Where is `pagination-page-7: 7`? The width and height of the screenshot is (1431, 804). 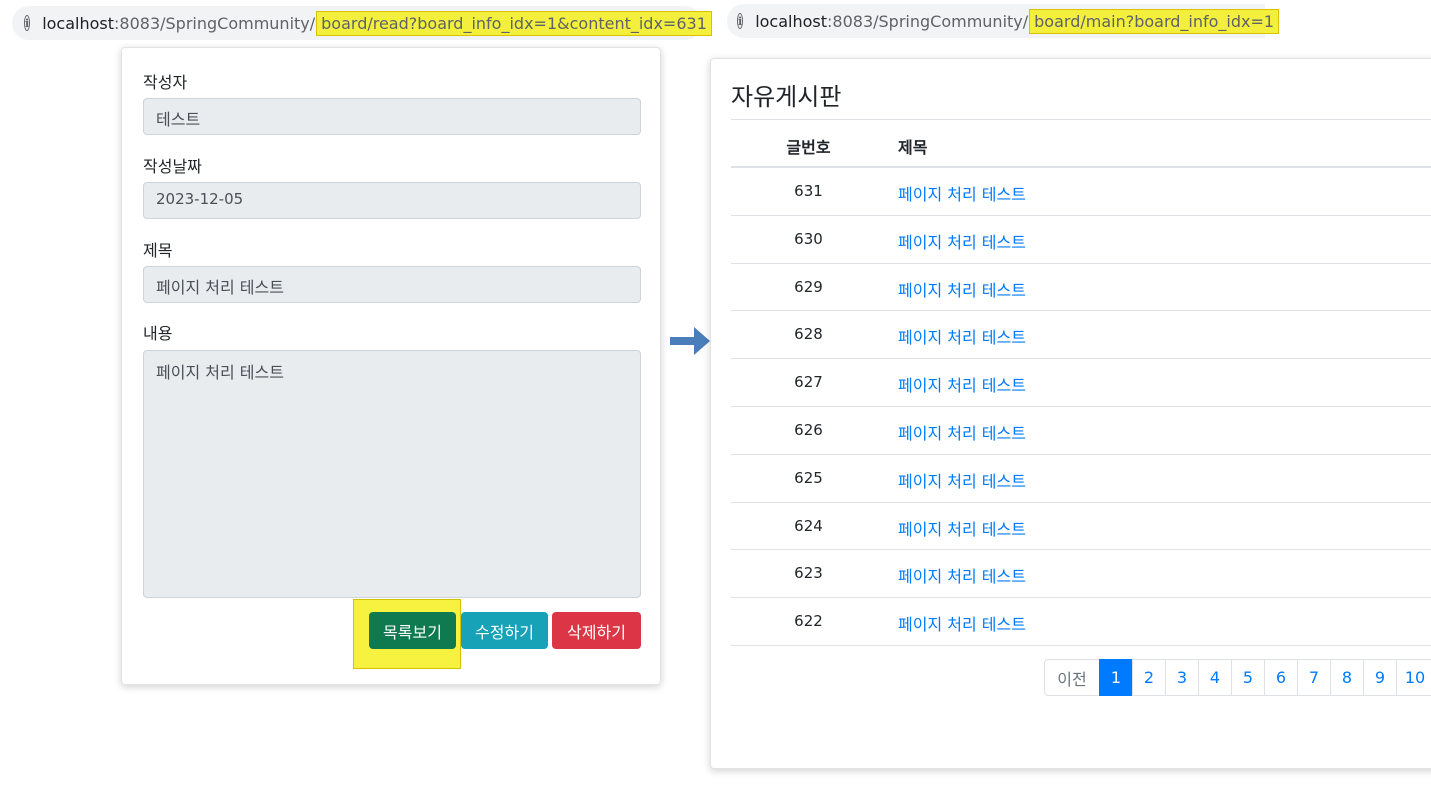
pagination-page-7: 7 is located at coordinates (1314, 677).